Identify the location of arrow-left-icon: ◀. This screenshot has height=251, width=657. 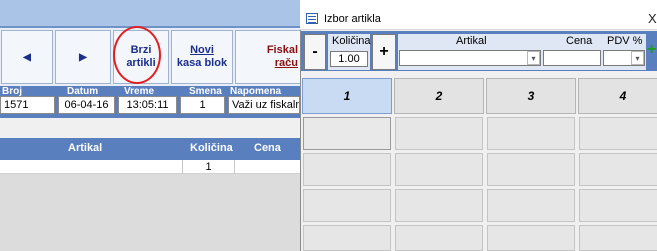
(27, 57).